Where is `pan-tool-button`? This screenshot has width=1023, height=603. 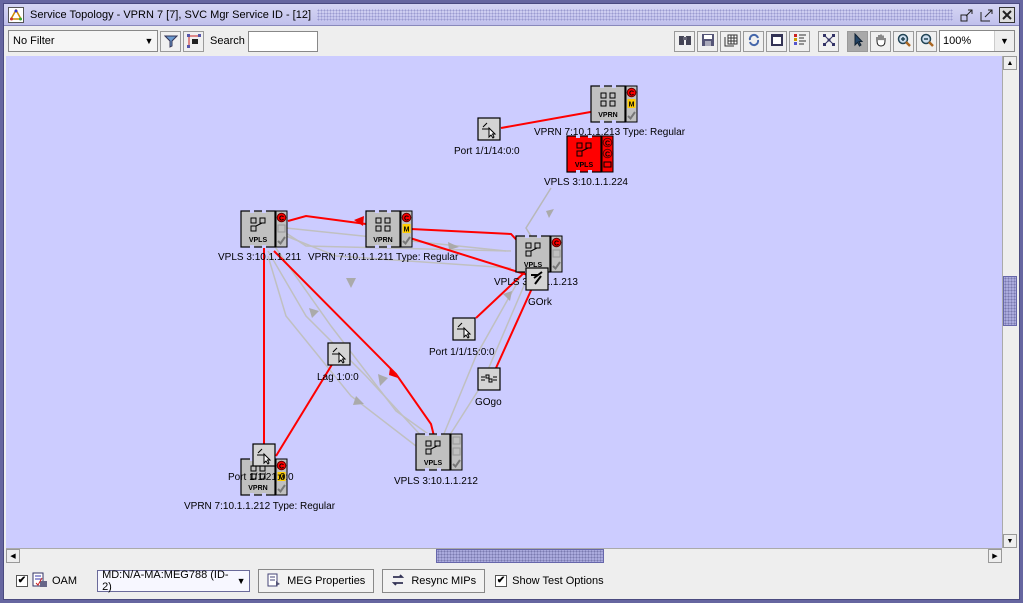
pan-tool-button is located at coordinates (880, 41).